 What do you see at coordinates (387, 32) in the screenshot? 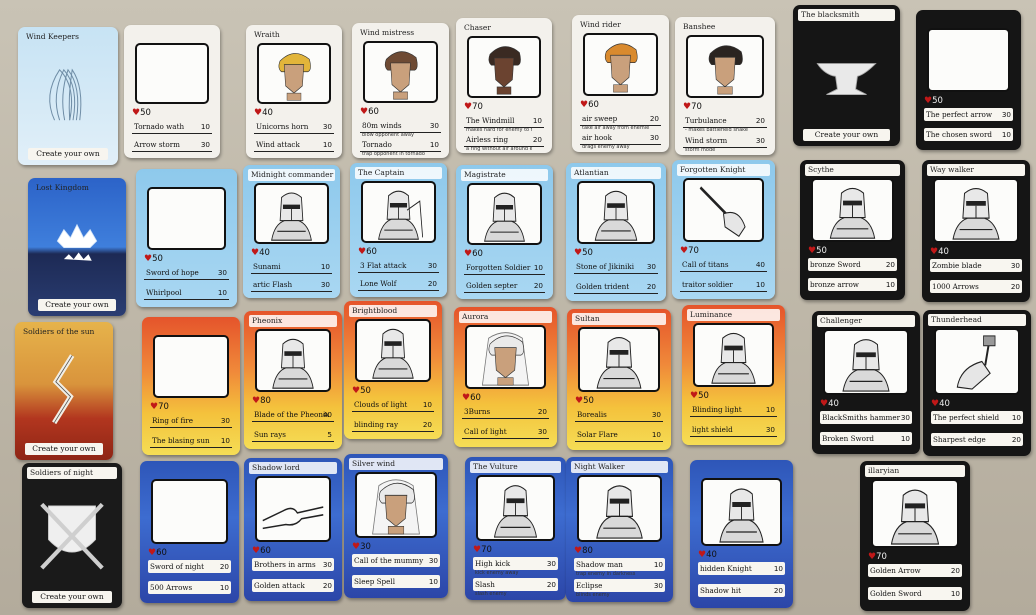
I see `card-name: Wind mistress` at bounding box center [387, 32].